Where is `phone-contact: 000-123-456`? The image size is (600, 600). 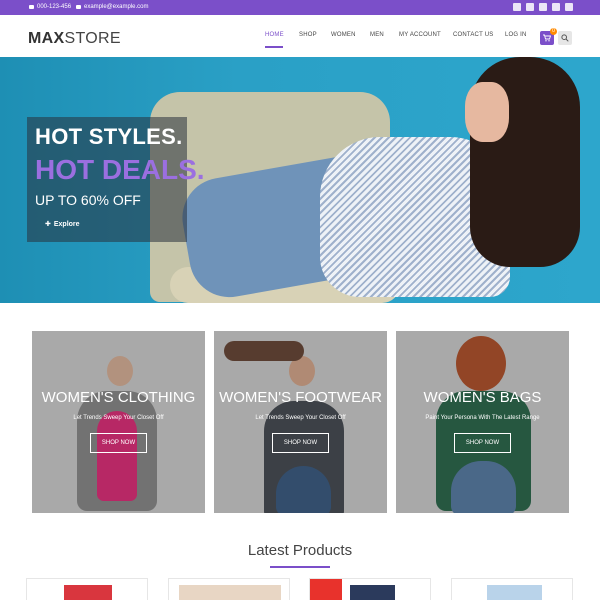
phone-contact: 000-123-456 is located at coordinates (50, 7).